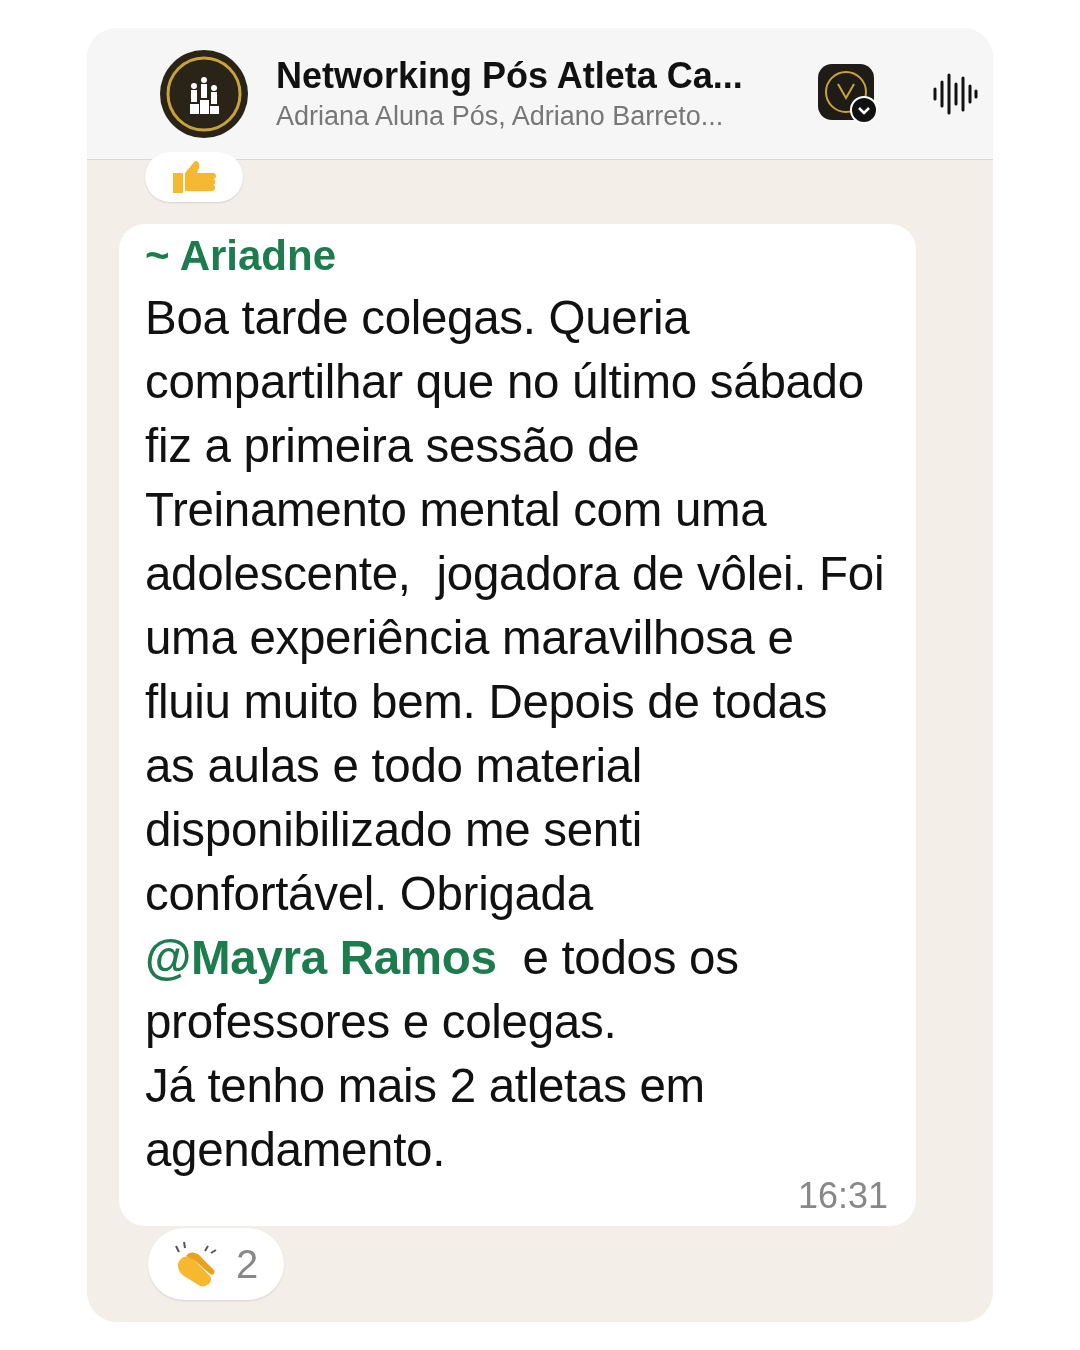 The image size is (1080, 1350). Describe the element at coordinates (241, 256) in the screenshot. I see `sender-name: ~ Ariadne` at that location.